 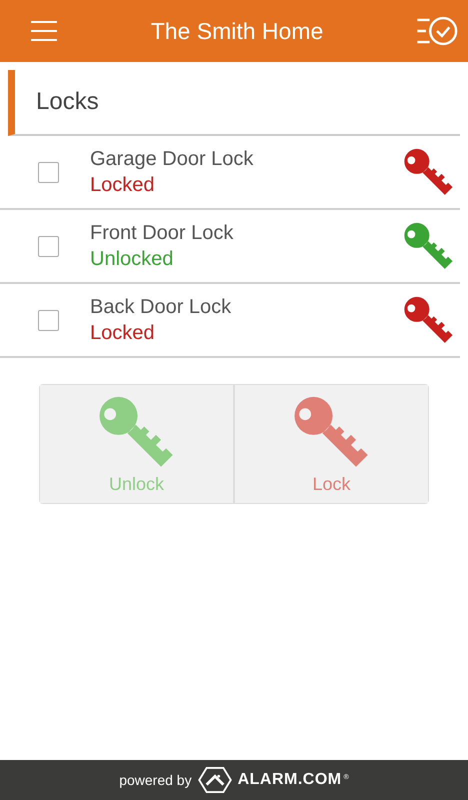 I want to click on lock-name: Garage Door Lock, so click(x=172, y=159).